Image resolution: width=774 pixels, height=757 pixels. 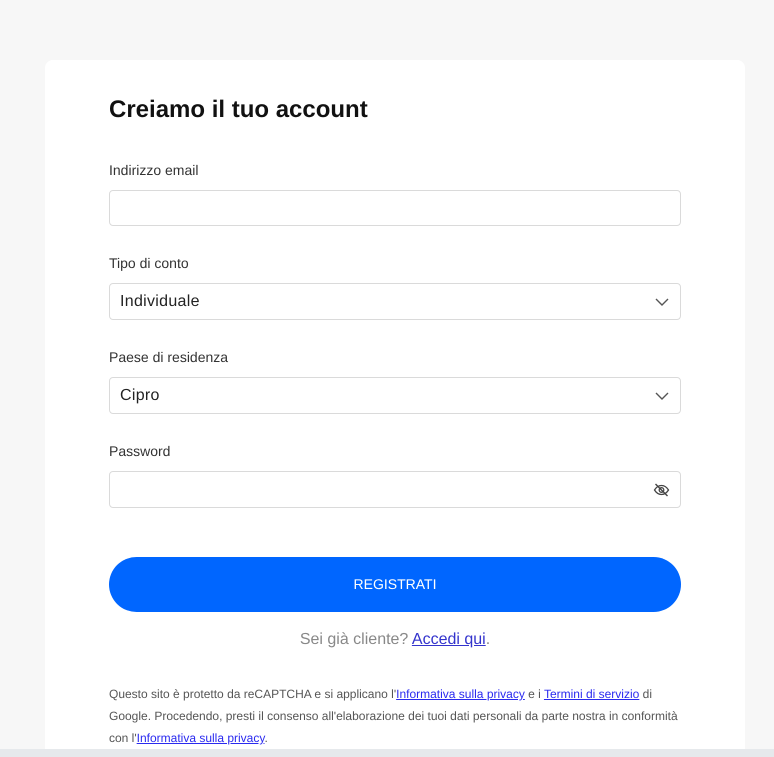 What do you see at coordinates (395, 584) in the screenshot?
I see `register-button: REGISTRATI` at bounding box center [395, 584].